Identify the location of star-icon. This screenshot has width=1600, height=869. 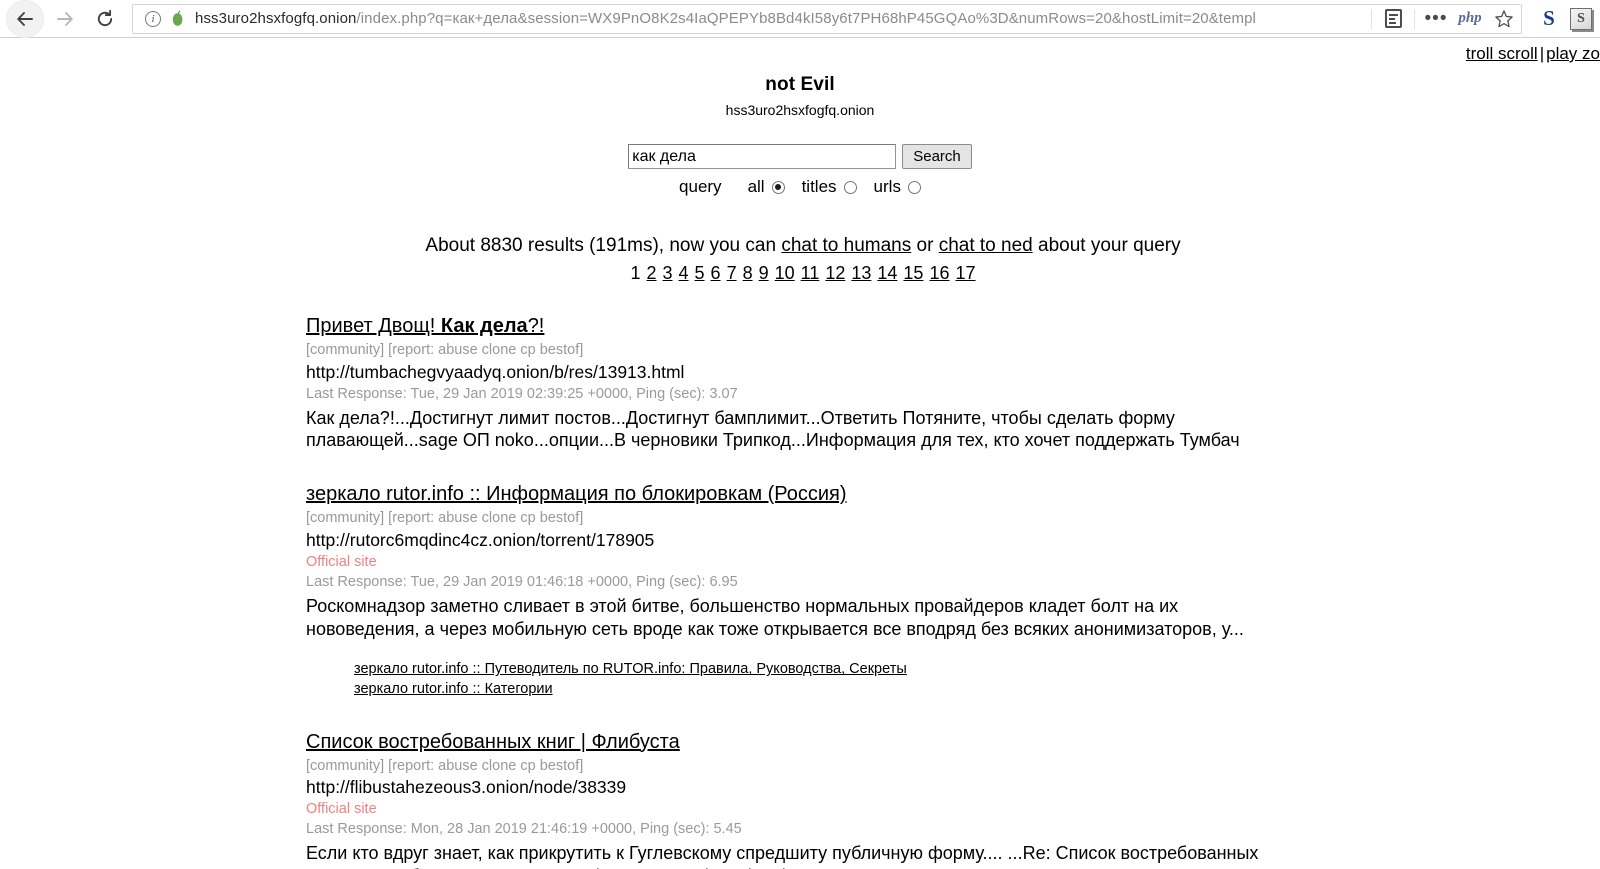
(1504, 18).